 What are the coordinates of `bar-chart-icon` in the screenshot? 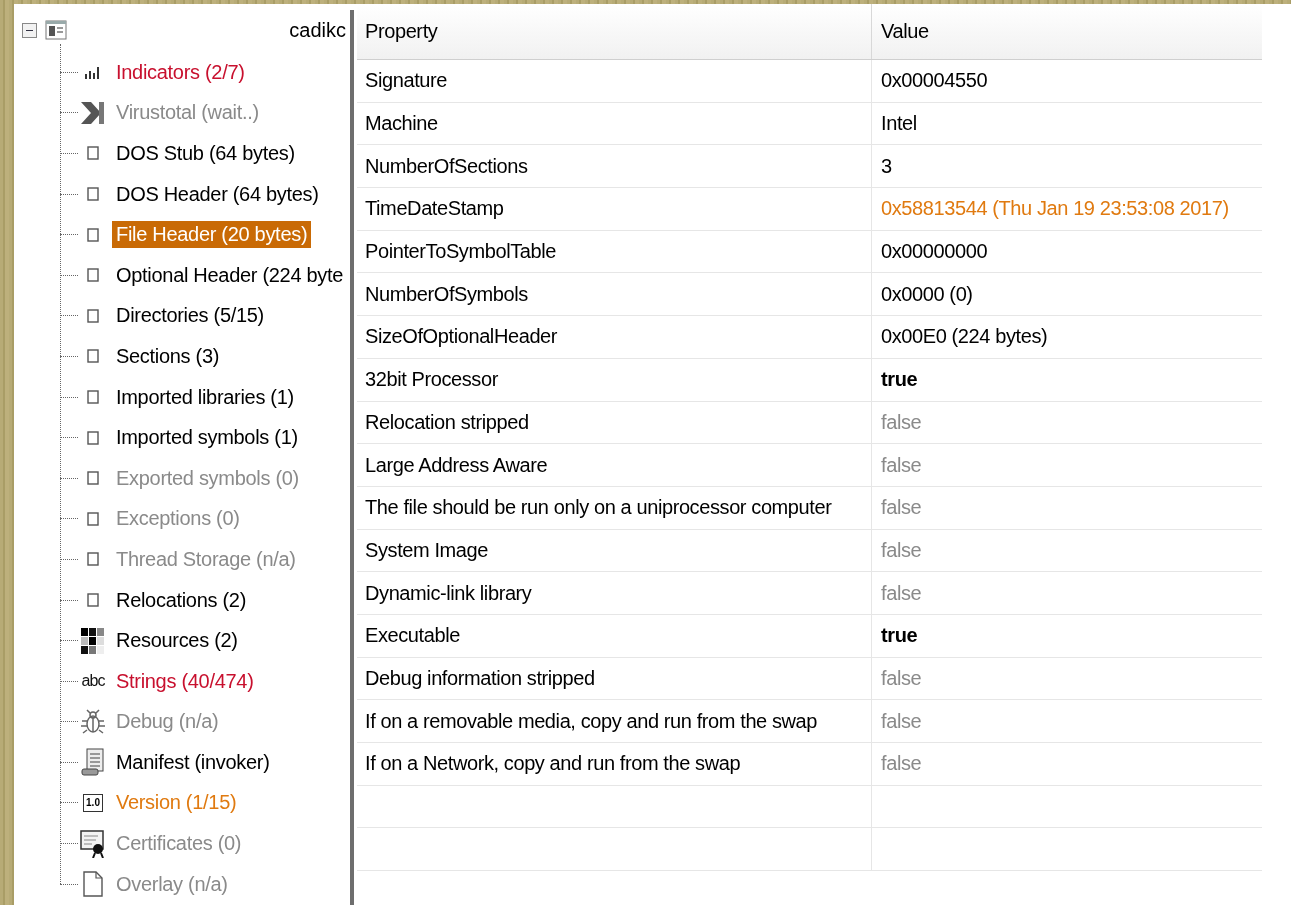 It's located at (93, 72).